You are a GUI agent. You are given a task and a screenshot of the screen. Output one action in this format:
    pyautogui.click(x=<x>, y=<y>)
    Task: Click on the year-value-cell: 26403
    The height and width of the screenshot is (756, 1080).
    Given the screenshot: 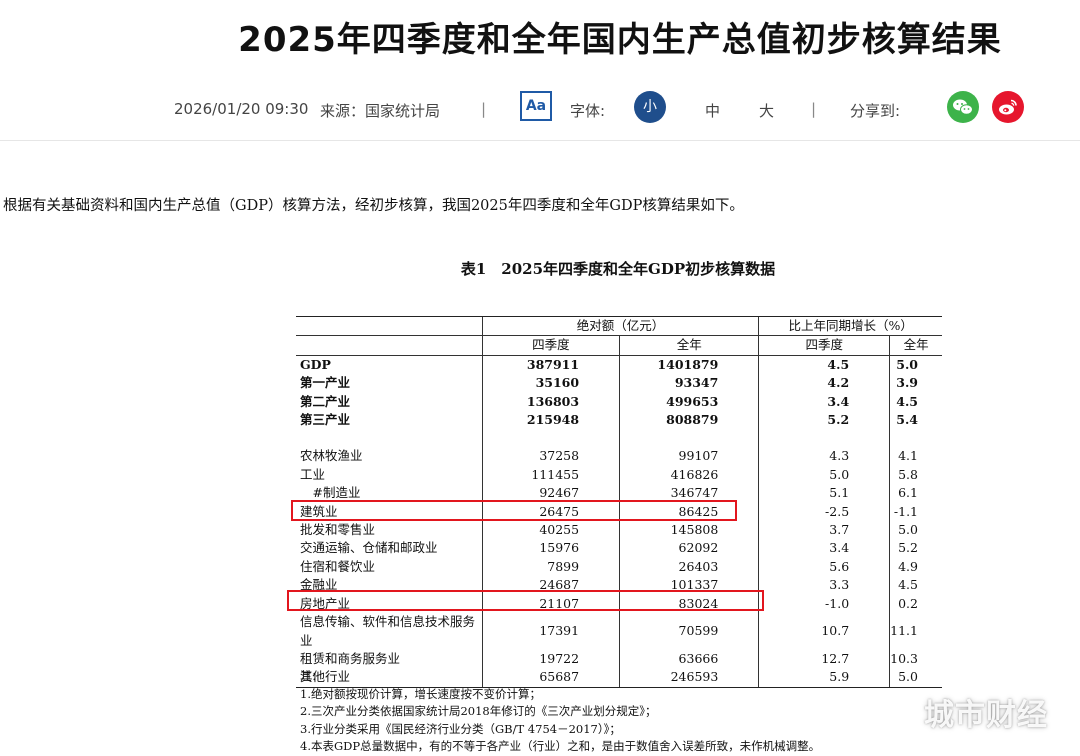 What is the action you would take?
    pyautogui.click(x=689, y=567)
    